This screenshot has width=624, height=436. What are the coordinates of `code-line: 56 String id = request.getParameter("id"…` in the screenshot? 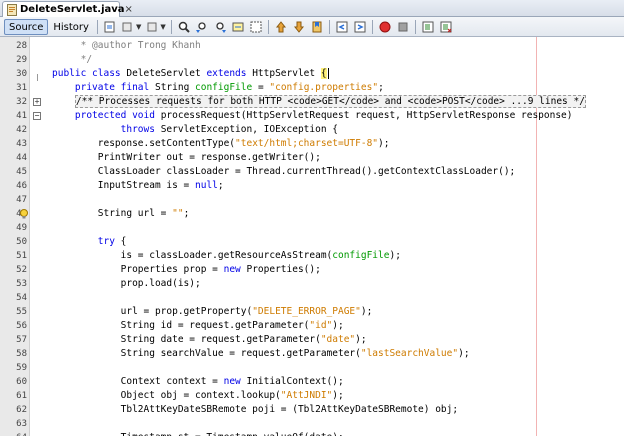 It's located at (312, 326).